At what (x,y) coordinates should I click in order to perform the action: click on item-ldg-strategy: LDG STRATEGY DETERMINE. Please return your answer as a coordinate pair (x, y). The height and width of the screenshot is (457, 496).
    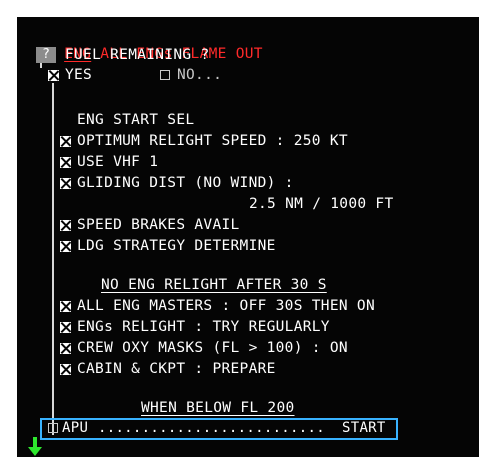
    Looking at the image, I should click on (176, 246).